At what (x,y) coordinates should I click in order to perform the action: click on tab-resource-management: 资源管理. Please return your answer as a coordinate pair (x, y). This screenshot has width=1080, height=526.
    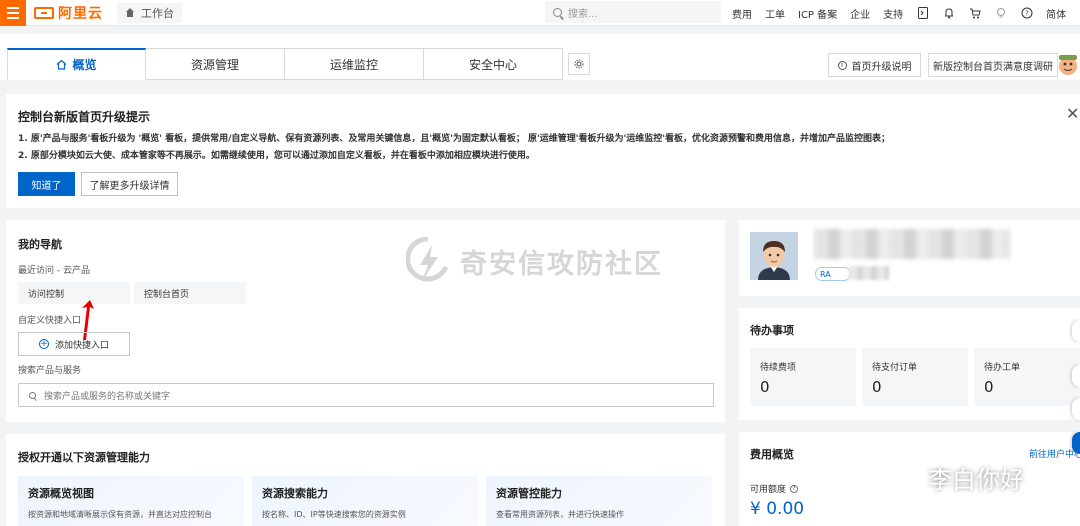
    Looking at the image, I should click on (215, 64).